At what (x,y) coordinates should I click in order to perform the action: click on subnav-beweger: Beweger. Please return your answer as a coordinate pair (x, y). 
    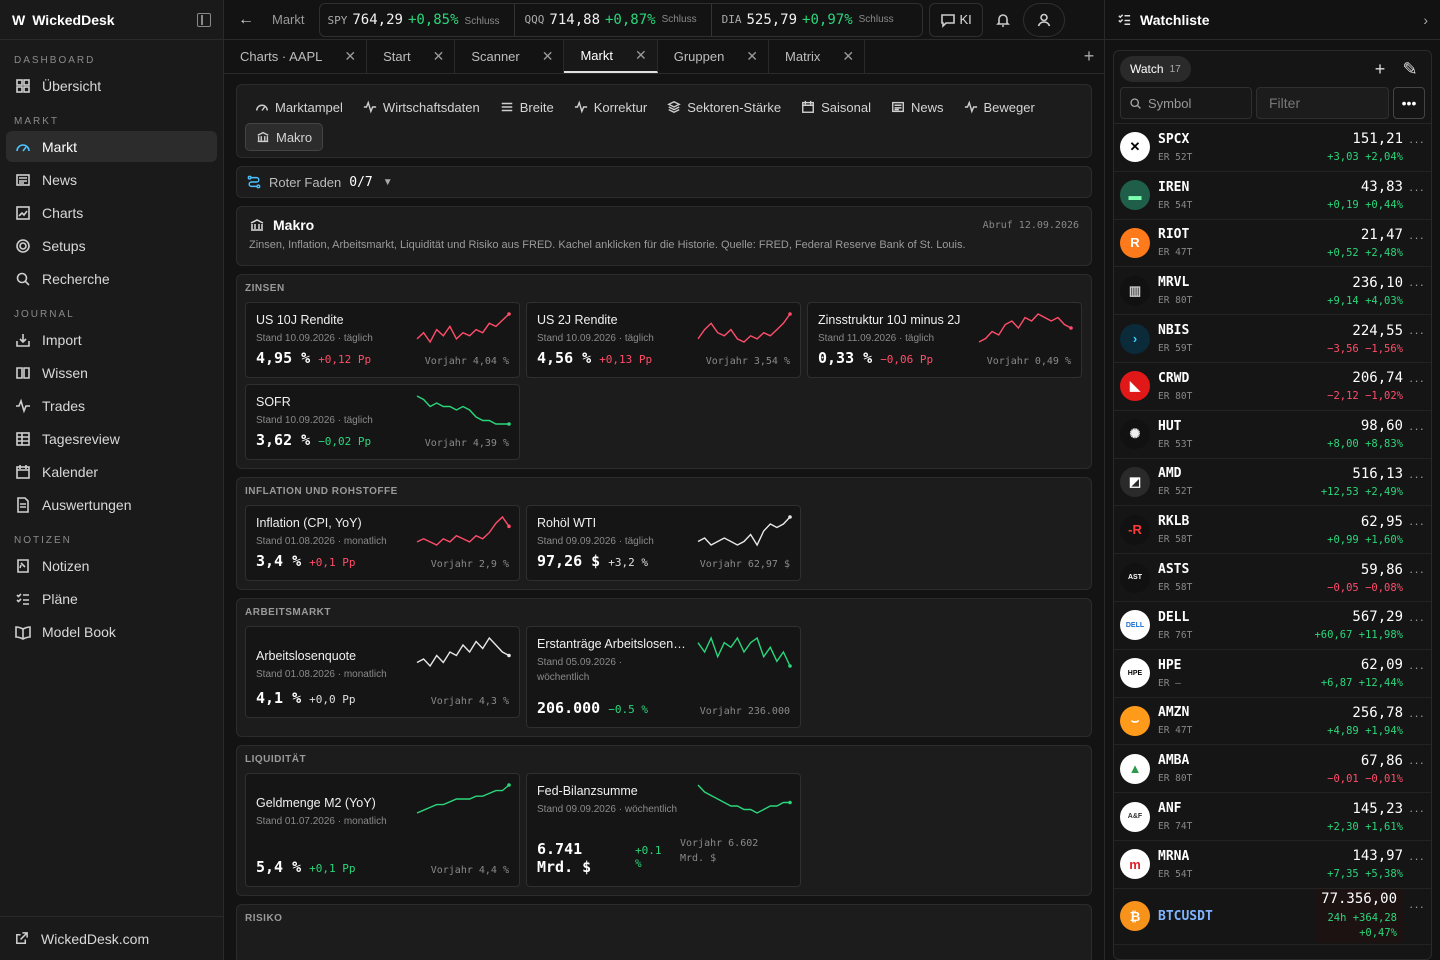
    Looking at the image, I should click on (999, 107).